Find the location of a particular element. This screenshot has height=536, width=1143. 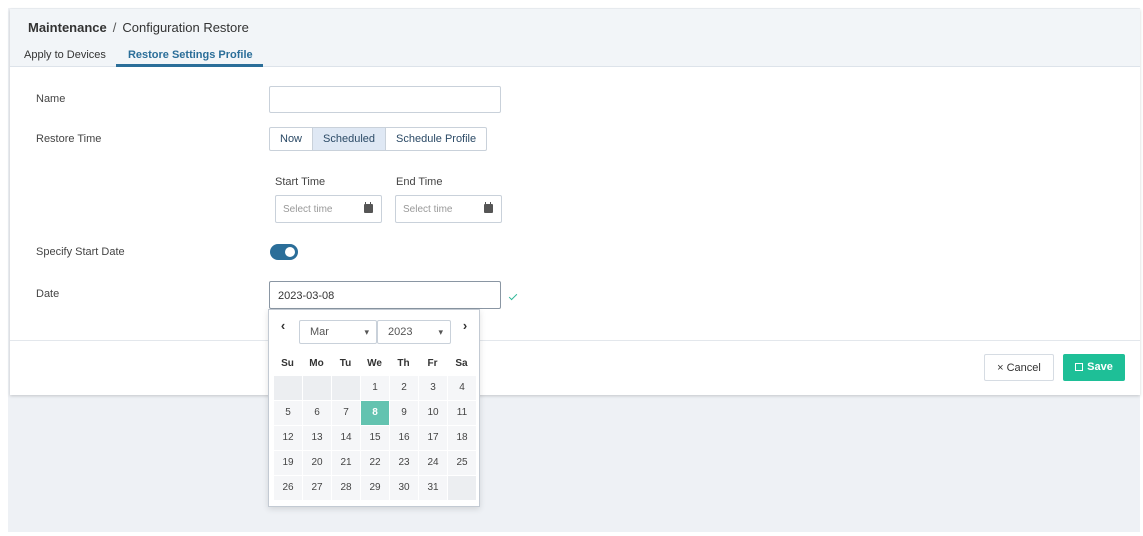

day-cell: 7 is located at coordinates (346, 413).